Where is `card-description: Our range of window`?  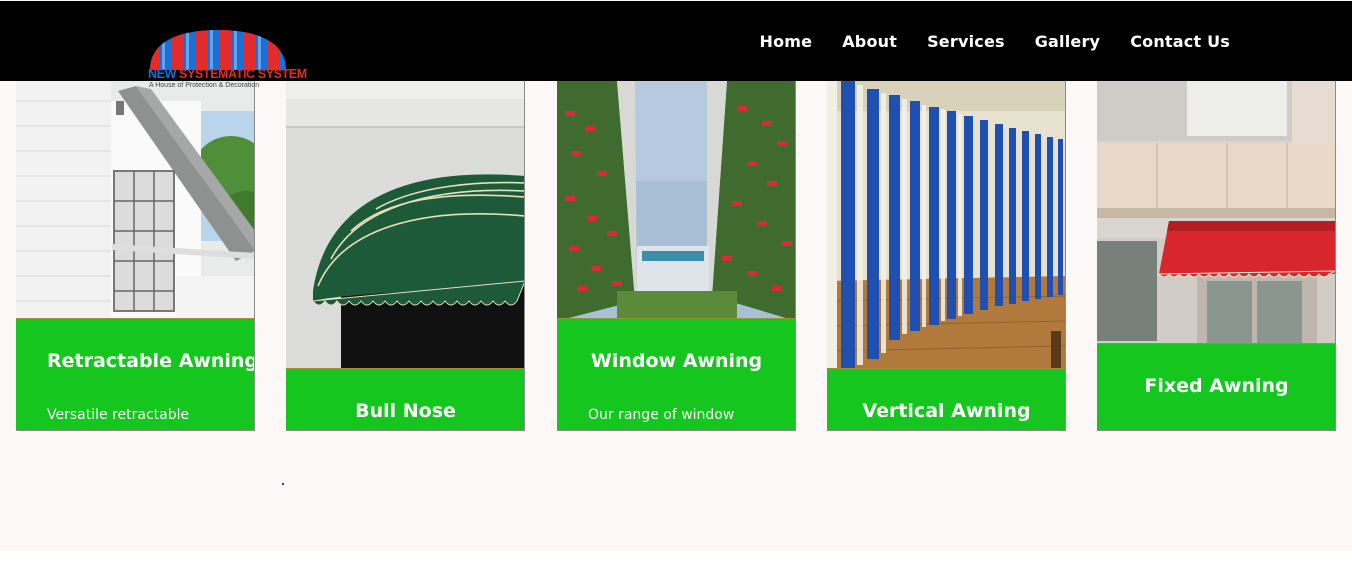 card-description: Our range of window is located at coordinates (661, 415).